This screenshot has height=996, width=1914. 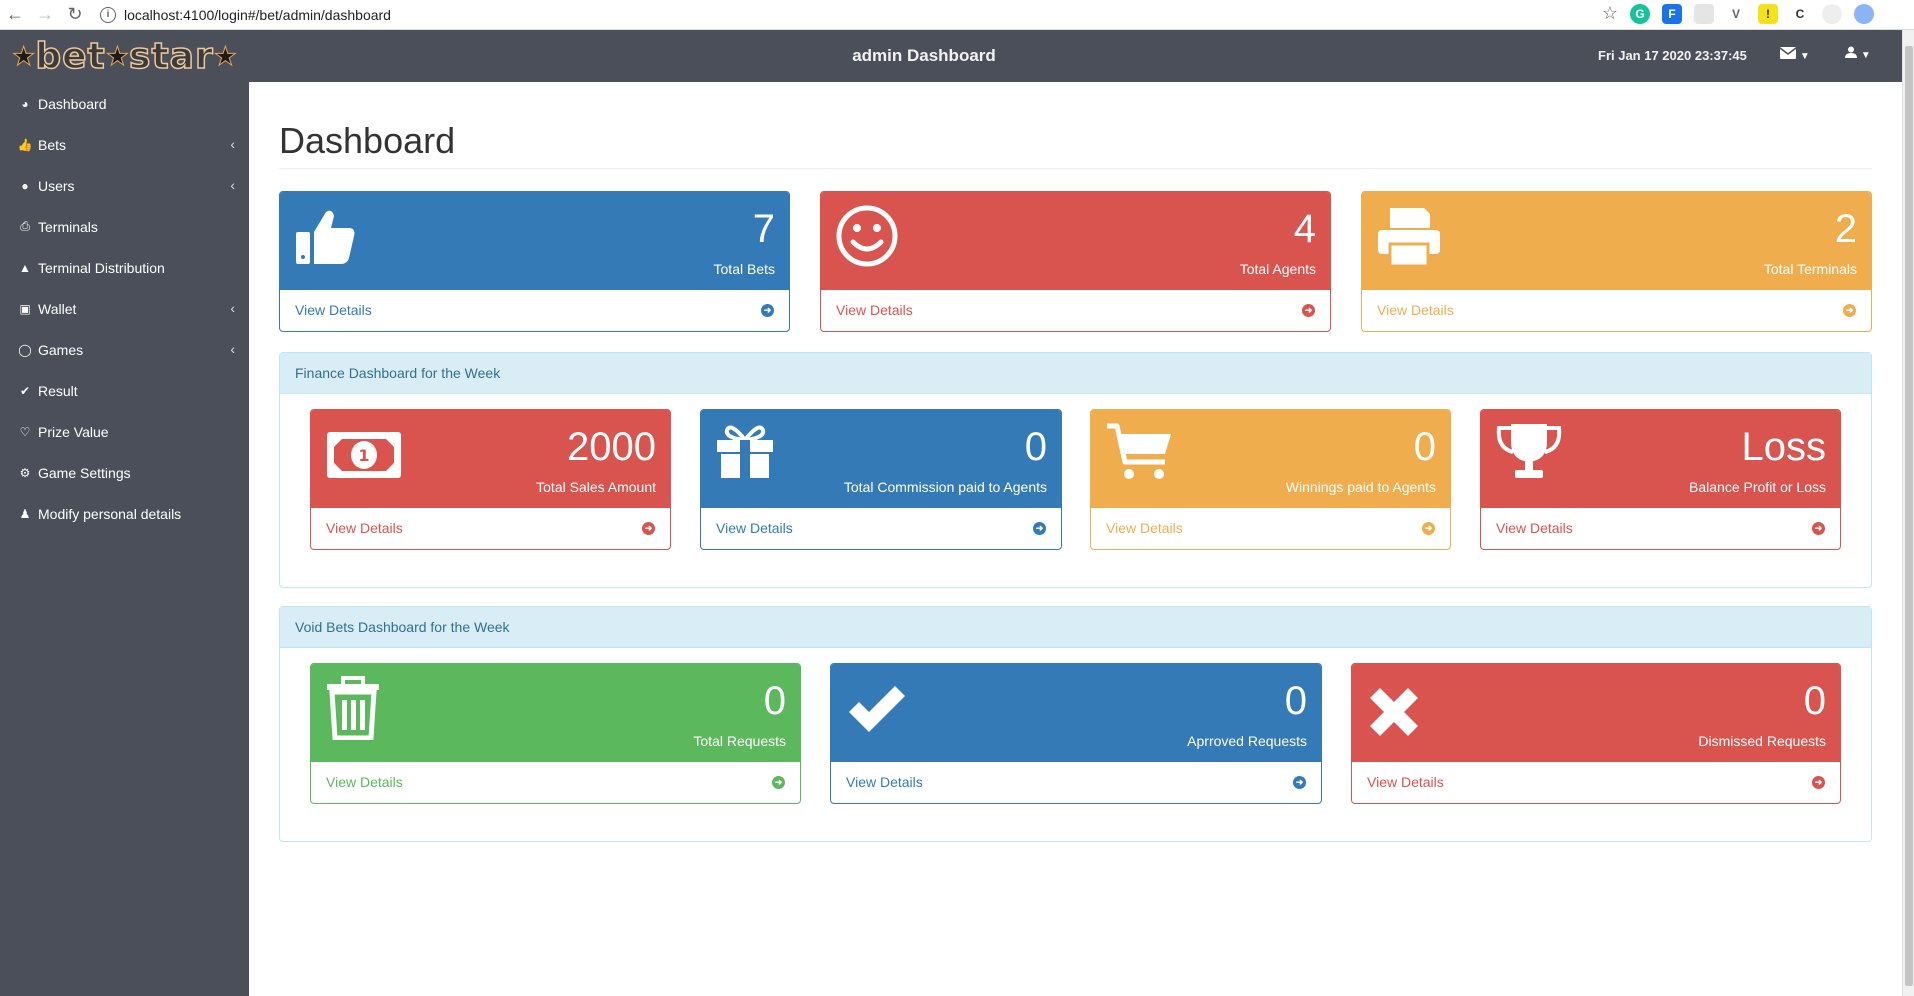 I want to click on times-icon, so click(x=1394, y=712).